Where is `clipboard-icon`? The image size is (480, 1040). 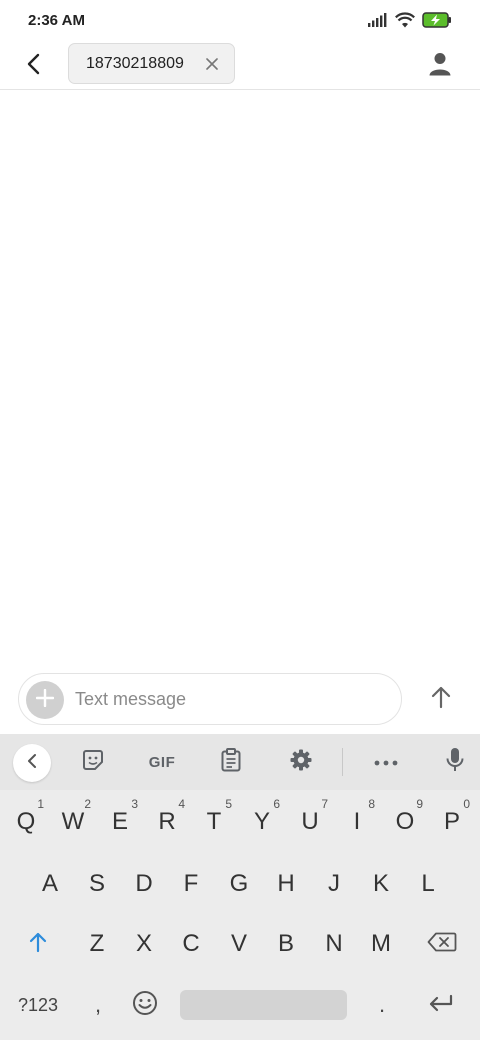 clipboard-icon is located at coordinates (231, 762).